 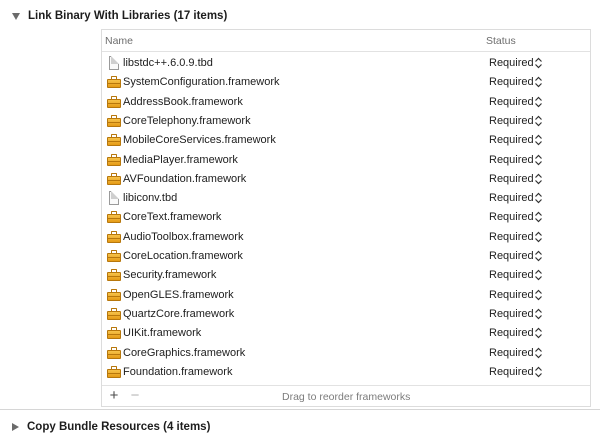 What do you see at coordinates (346, 314) in the screenshot?
I see `table-row: QuartzCore.framework Required` at bounding box center [346, 314].